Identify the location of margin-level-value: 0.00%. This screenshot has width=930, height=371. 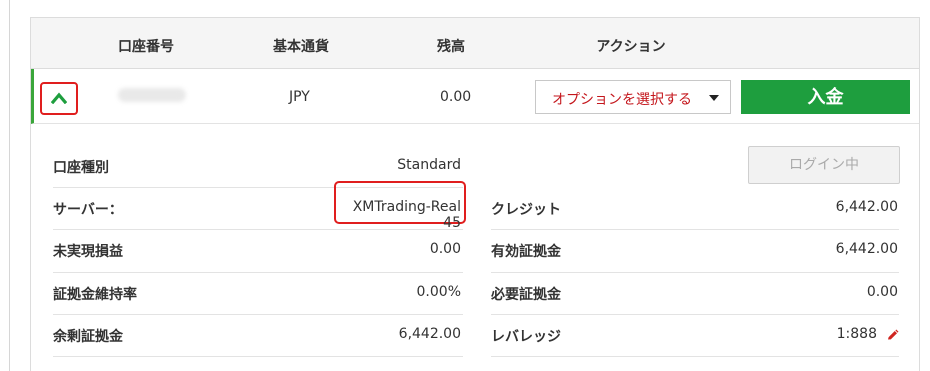
(438, 292).